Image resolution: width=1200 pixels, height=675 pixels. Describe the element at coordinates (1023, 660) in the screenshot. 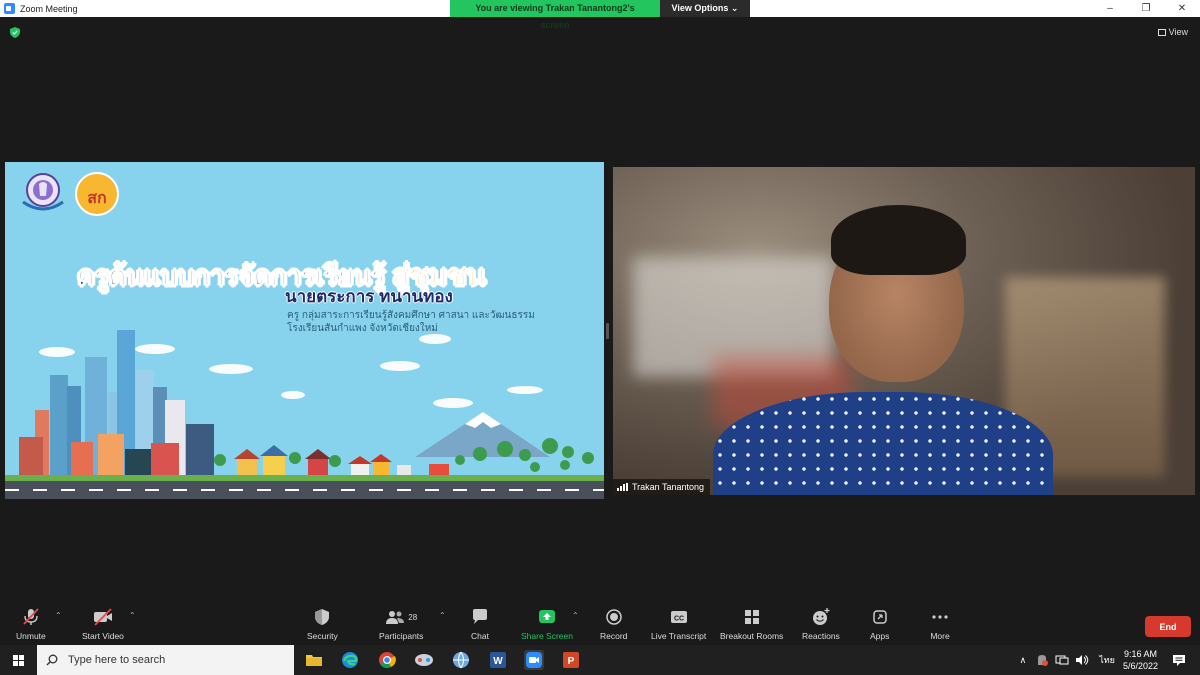

I see `show-hidden-icons-chevron-icon: ∧` at that location.